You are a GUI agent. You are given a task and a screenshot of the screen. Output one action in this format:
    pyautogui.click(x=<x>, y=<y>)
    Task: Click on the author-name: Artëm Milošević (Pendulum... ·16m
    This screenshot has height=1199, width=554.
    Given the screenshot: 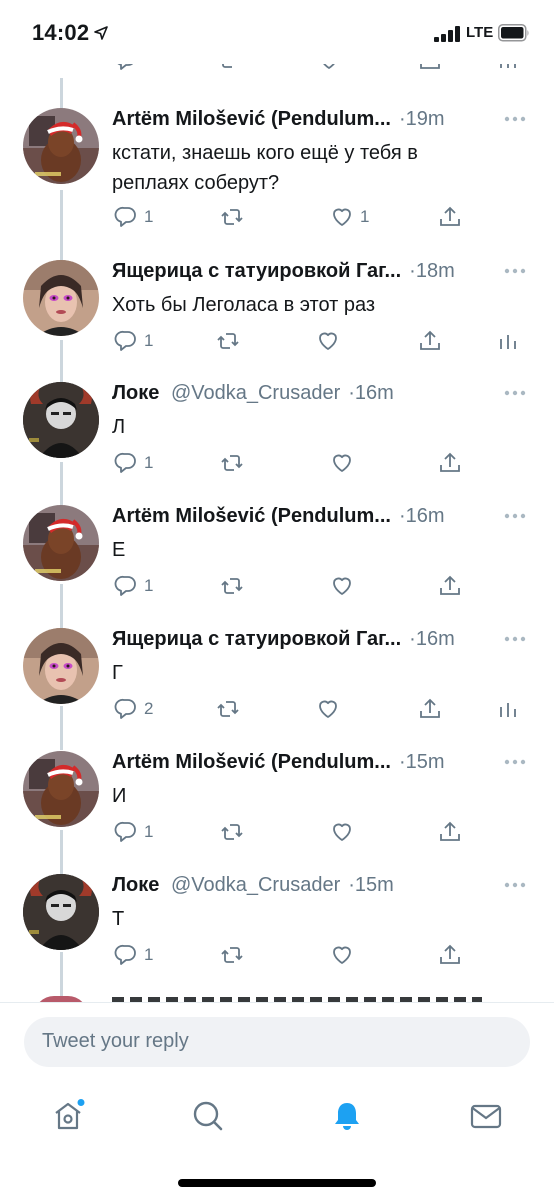 What is the action you would take?
    pyautogui.click(x=278, y=516)
    